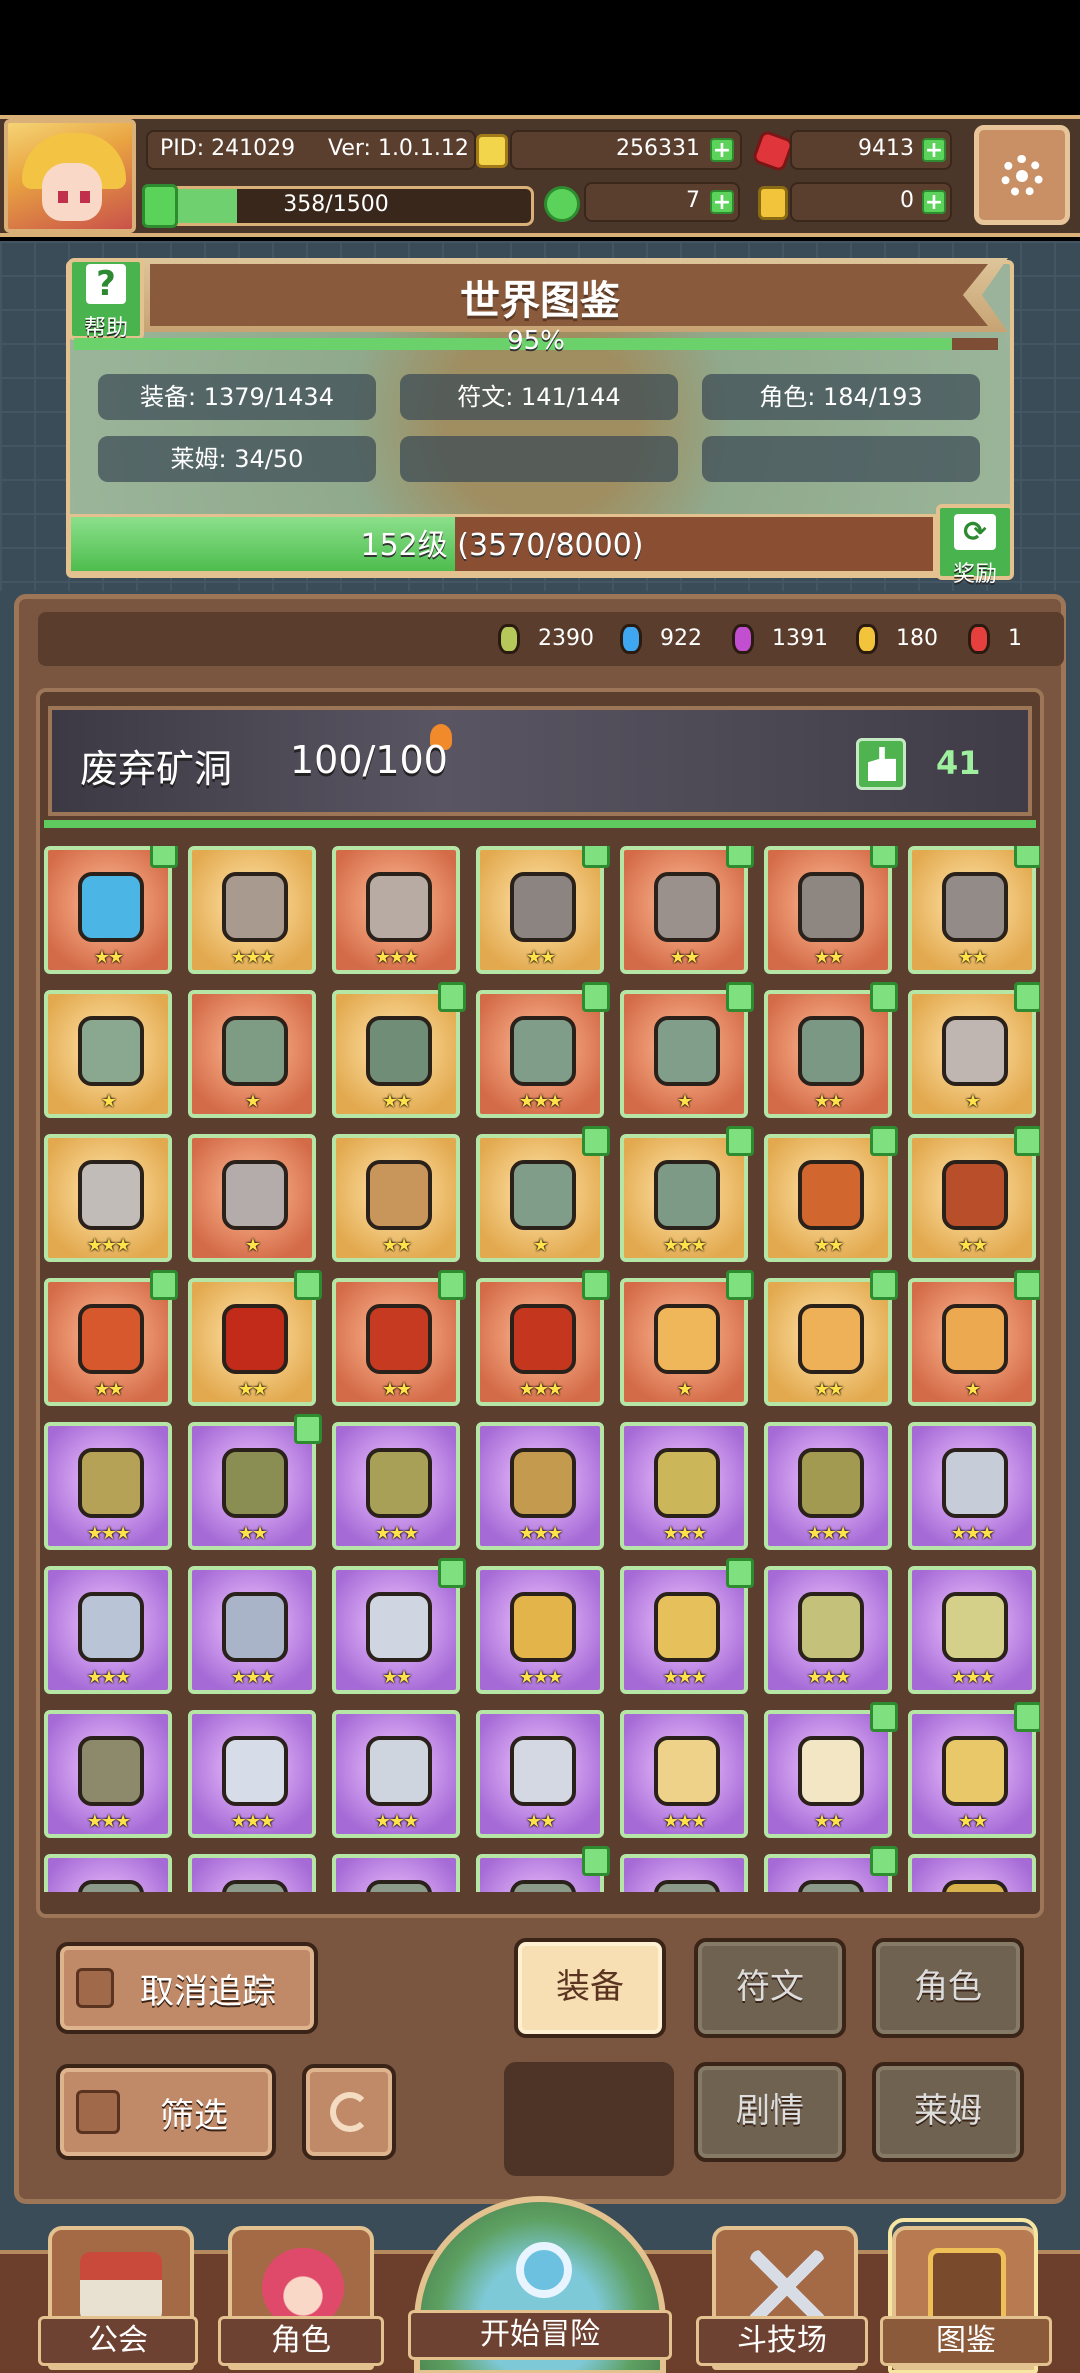 The image size is (1080, 2373). I want to click on nav-character-label: 角色, so click(301, 2341).